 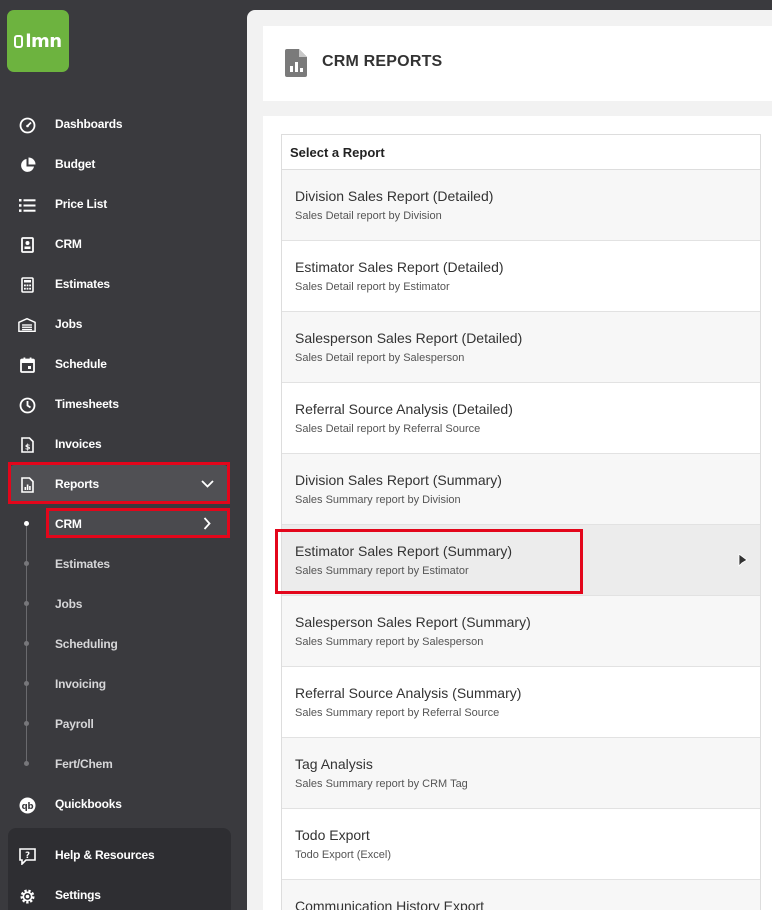 What do you see at coordinates (75, 164) in the screenshot?
I see `sidebar-item-label: Budget` at bounding box center [75, 164].